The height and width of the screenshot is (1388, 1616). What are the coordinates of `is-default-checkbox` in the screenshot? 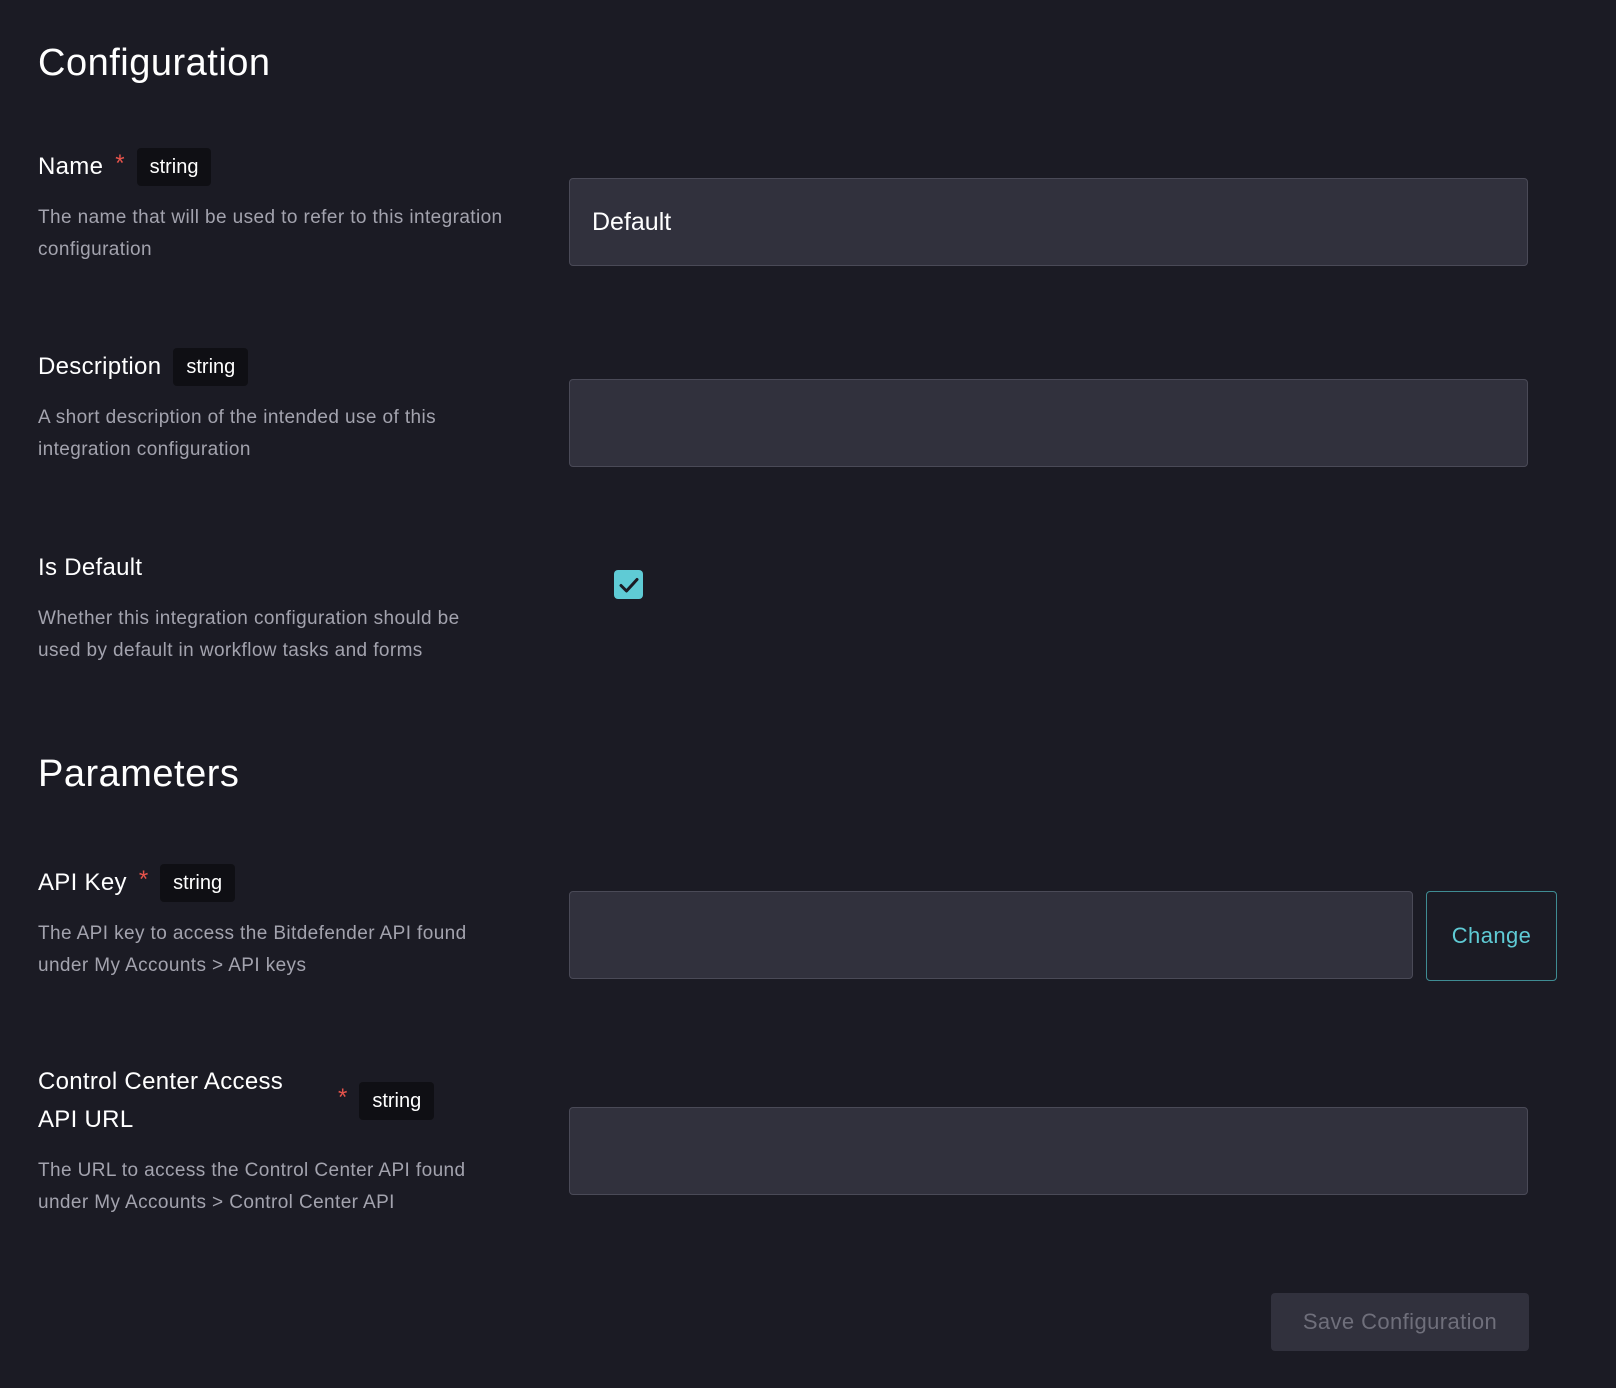 It's located at (628, 584).